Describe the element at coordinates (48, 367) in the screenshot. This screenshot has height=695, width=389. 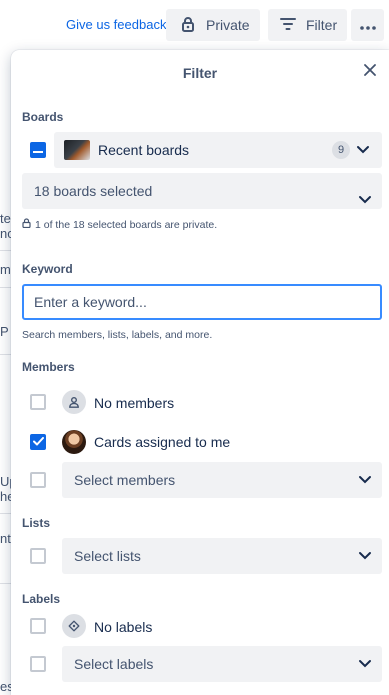
I see `members-section-label: Members` at that location.